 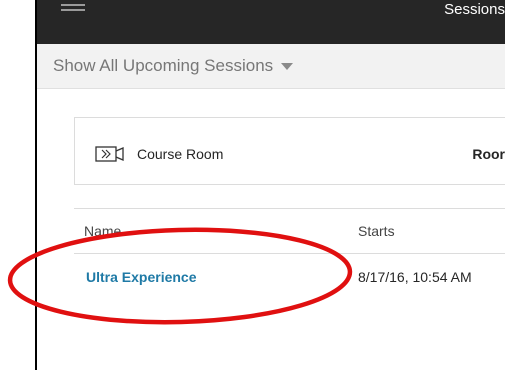 What do you see at coordinates (180, 154) in the screenshot?
I see `course-room-name: Course Room` at bounding box center [180, 154].